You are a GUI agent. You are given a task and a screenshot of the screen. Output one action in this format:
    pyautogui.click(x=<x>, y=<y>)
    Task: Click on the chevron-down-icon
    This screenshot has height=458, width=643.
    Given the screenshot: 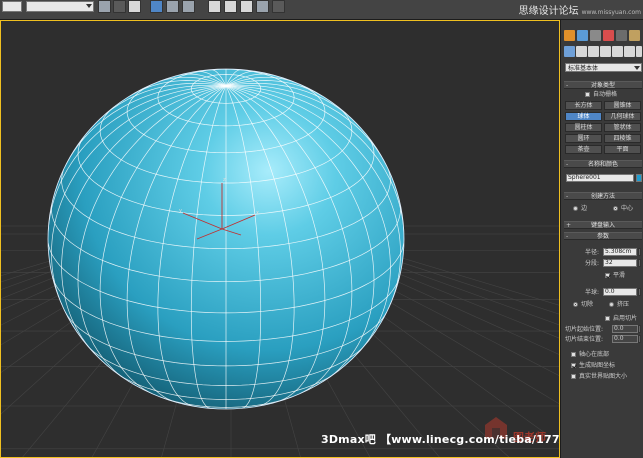 What is the action you would take?
    pyautogui.click(x=637, y=68)
    